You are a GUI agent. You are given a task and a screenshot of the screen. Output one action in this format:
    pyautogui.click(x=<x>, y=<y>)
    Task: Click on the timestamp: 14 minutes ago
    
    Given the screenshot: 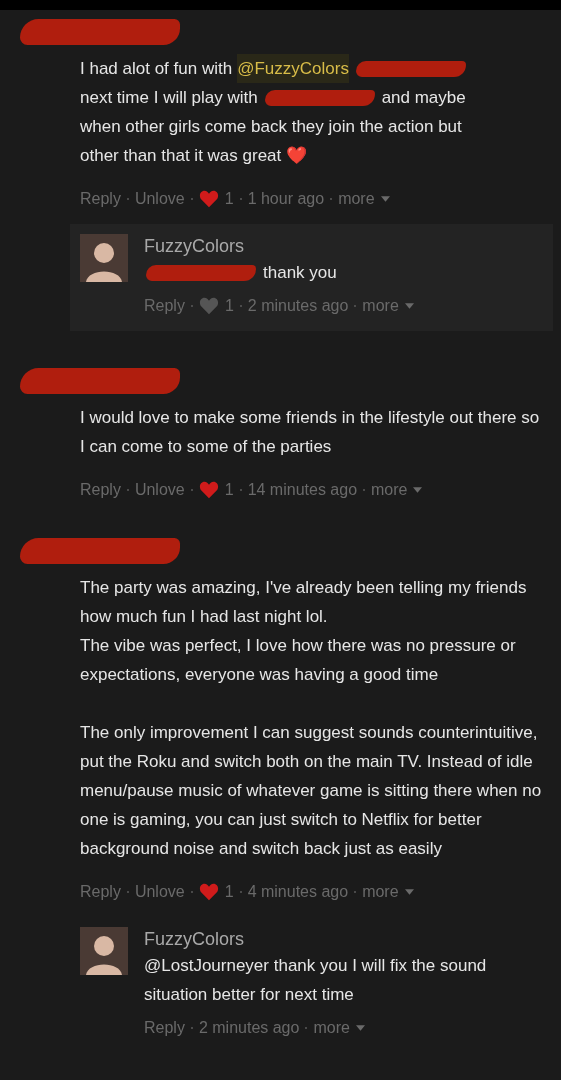 What is the action you would take?
    pyautogui.click(x=302, y=490)
    